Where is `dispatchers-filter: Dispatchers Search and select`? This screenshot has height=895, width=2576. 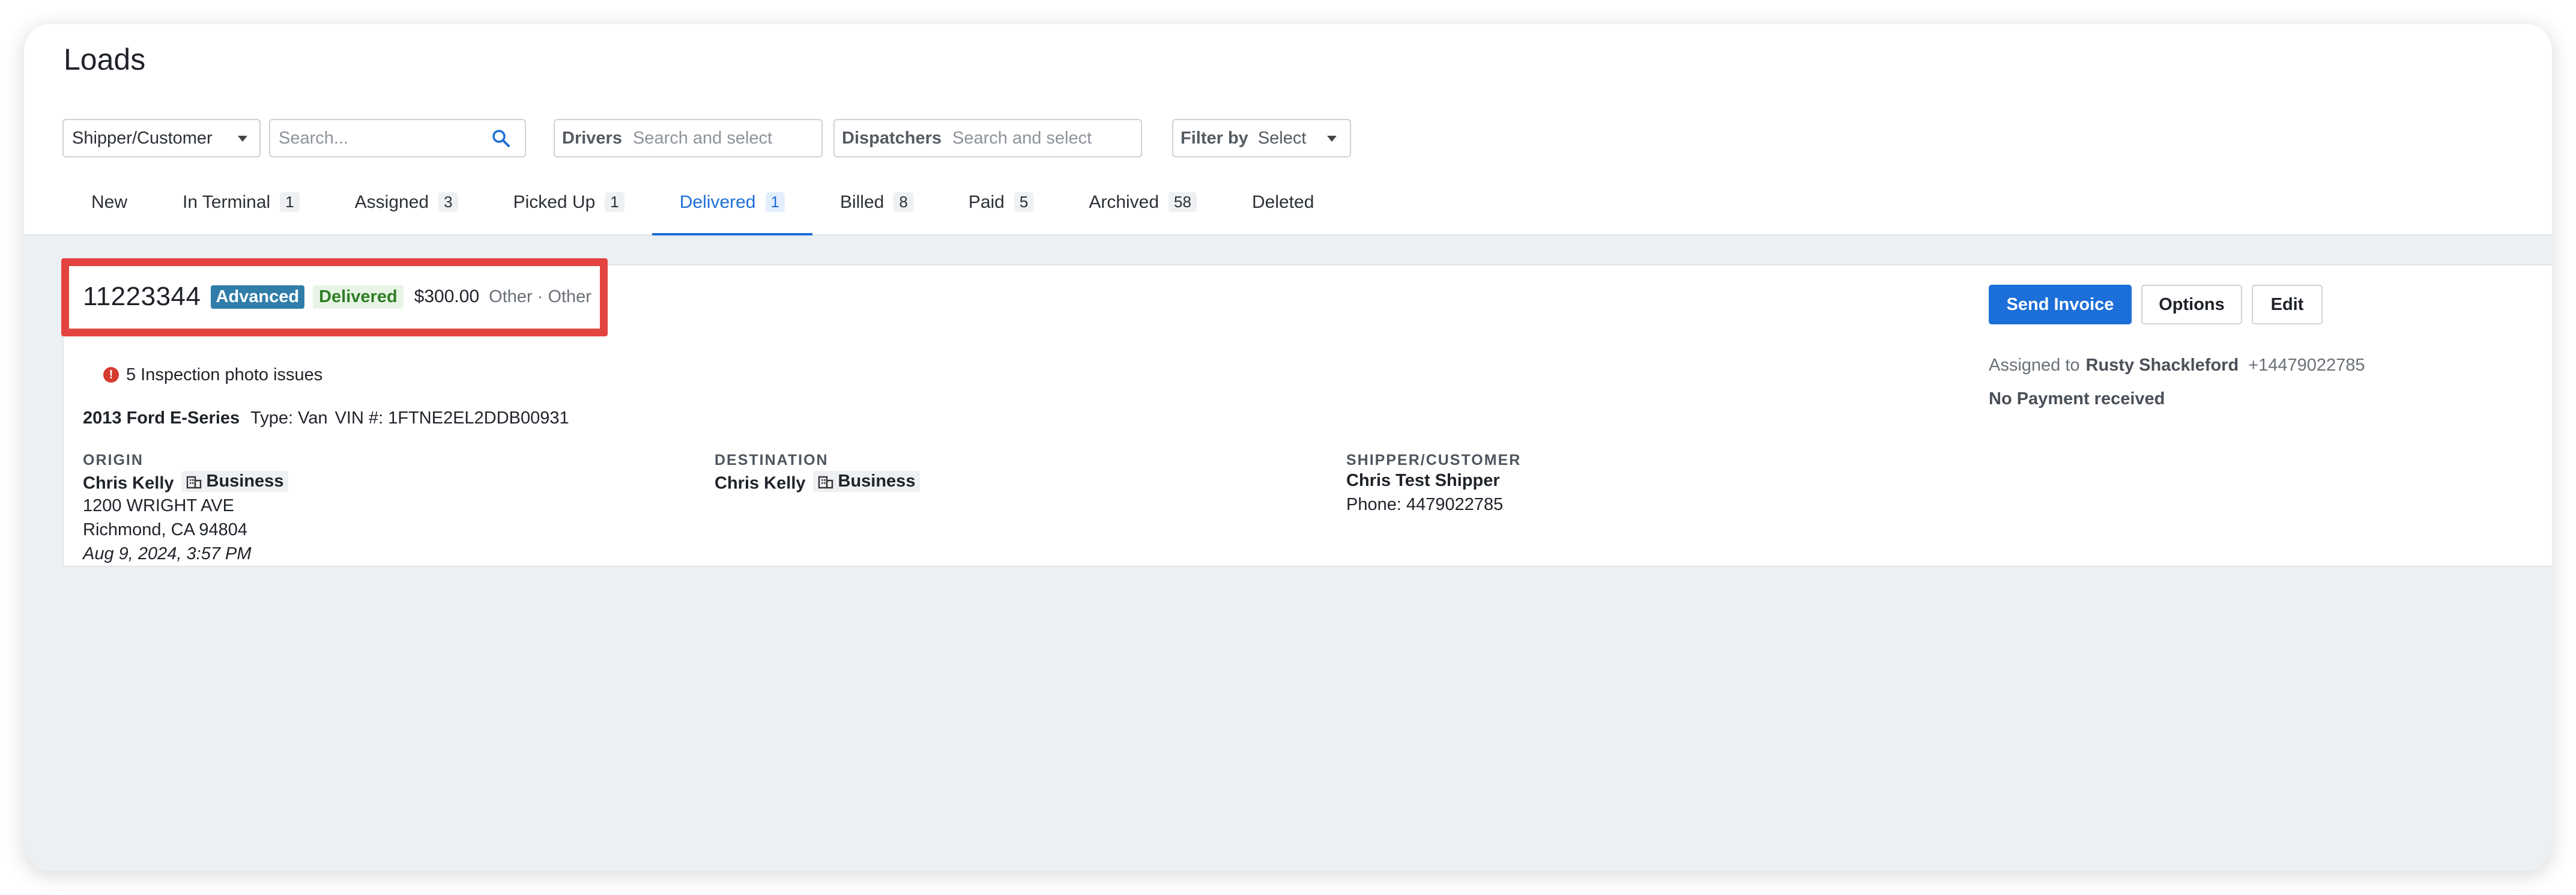 dispatchers-filter: Dispatchers Search and select is located at coordinates (988, 138).